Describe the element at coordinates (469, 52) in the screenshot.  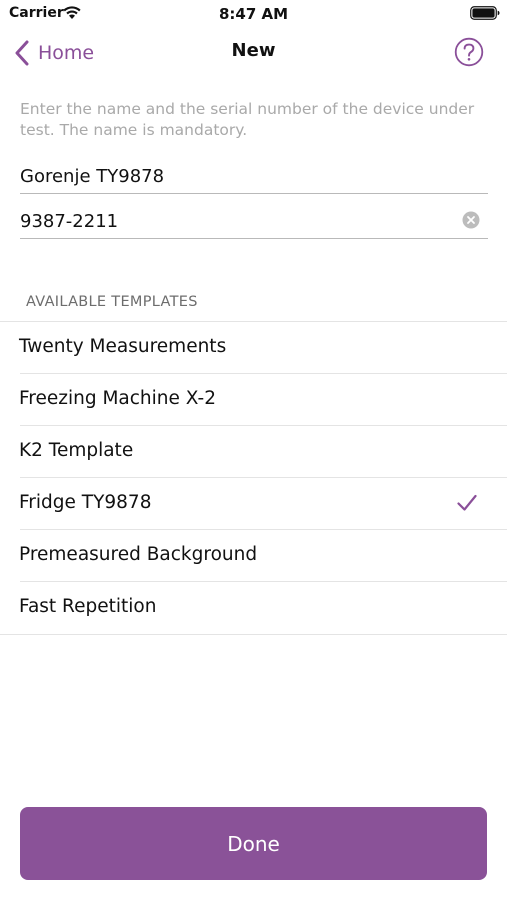
I see `question-circle-icon` at that location.